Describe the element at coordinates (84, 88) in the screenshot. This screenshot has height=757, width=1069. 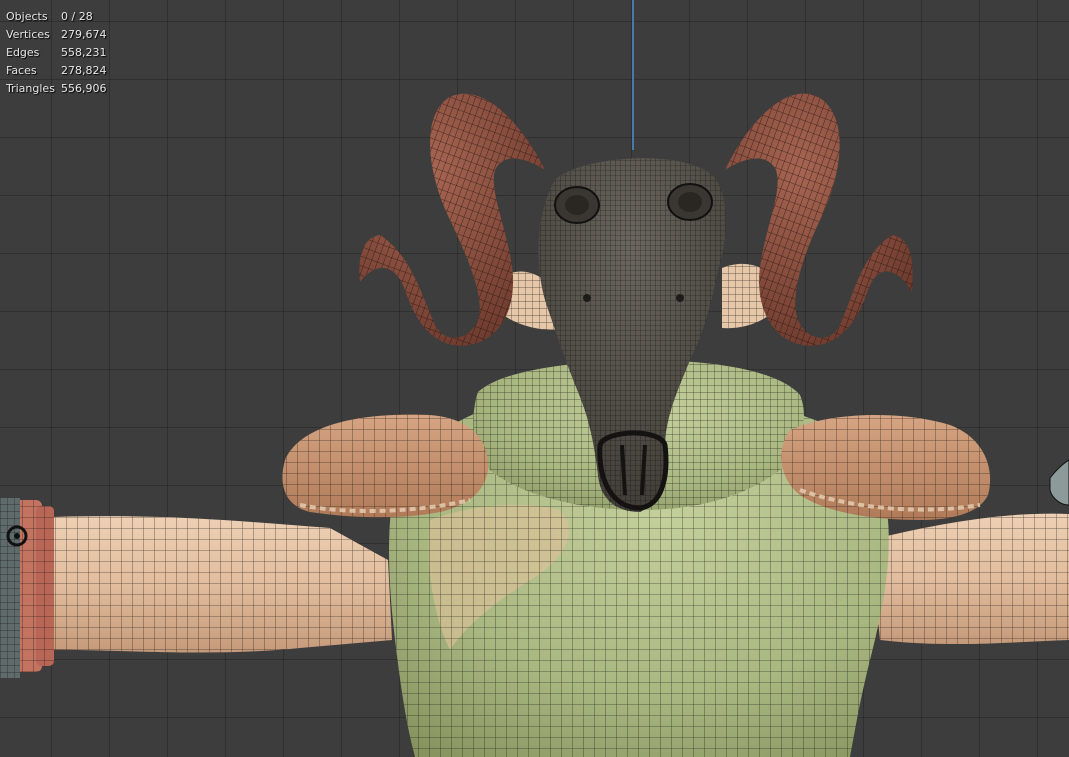
I see `stat-value: 556,906` at that location.